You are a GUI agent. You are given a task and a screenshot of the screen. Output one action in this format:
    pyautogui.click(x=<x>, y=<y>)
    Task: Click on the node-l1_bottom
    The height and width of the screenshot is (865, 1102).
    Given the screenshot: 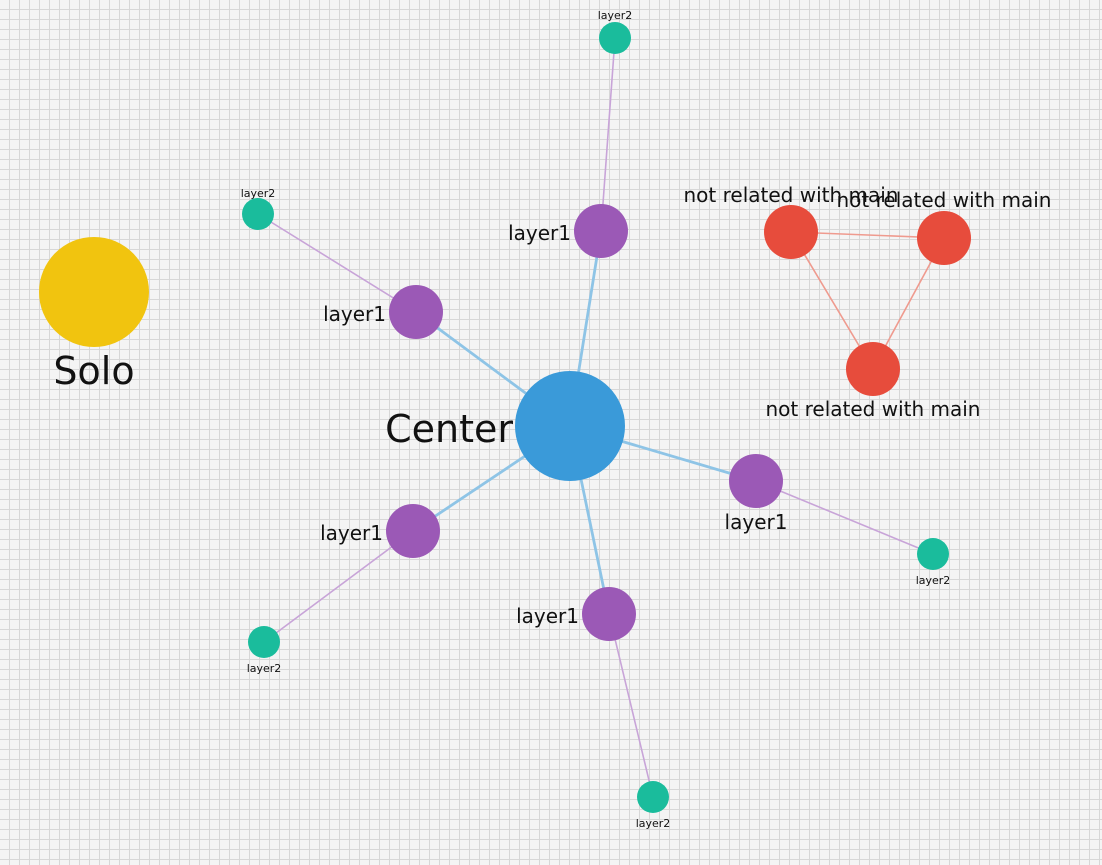 What is the action you would take?
    pyautogui.click(x=609, y=614)
    